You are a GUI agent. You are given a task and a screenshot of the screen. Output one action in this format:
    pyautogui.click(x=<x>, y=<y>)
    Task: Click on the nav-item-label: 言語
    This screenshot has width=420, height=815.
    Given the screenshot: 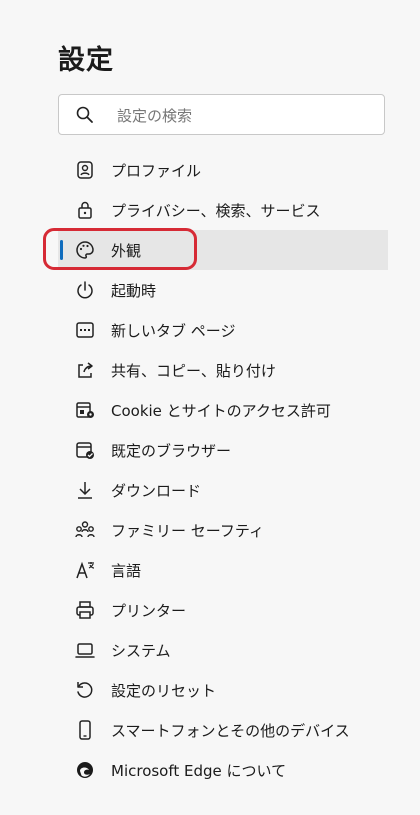 What is the action you would take?
    pyautogui.click(x=126, y=570)
    